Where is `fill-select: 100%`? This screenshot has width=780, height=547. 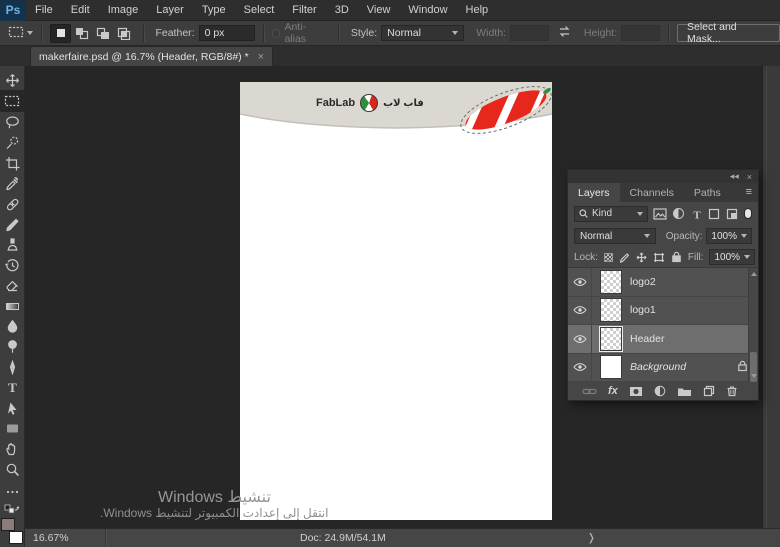 fill-select: 100% is located at coordinates (732, 257).